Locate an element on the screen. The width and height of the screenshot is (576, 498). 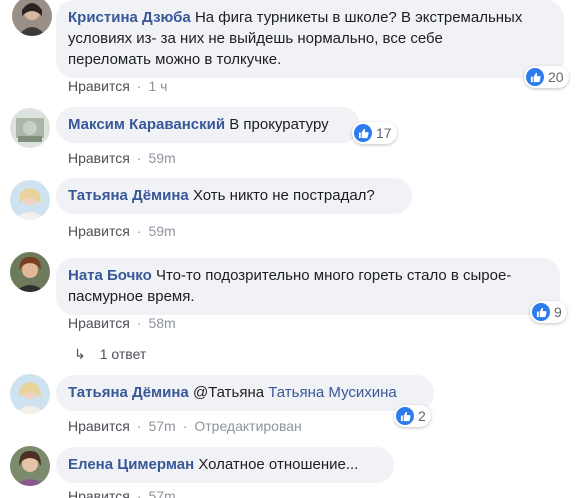
reaction-number: 17 is located at coordinates (384, 133).